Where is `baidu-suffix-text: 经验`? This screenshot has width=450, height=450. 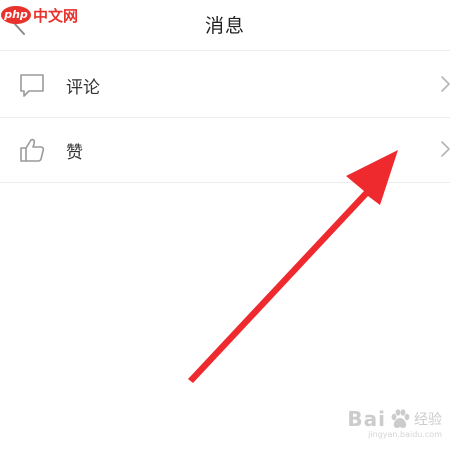
baidu-suffix-text: 经验 is located at coordinates (428, 420).